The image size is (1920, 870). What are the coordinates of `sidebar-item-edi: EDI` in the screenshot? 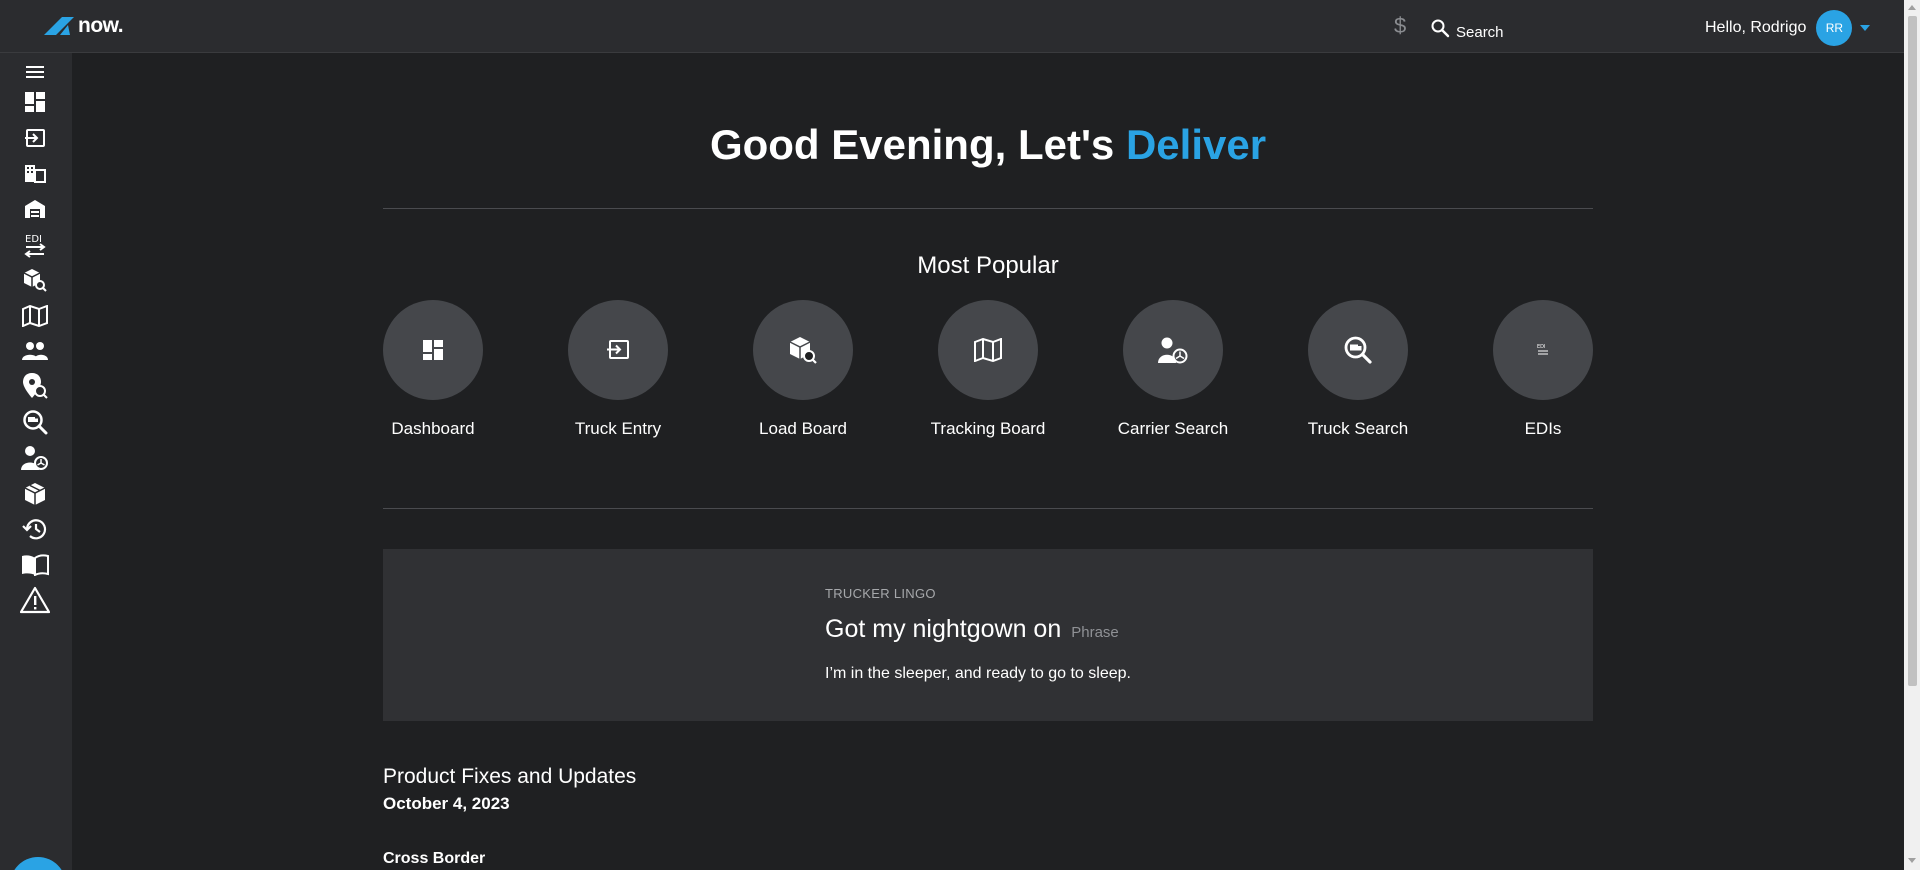 It's located at (35, 245).